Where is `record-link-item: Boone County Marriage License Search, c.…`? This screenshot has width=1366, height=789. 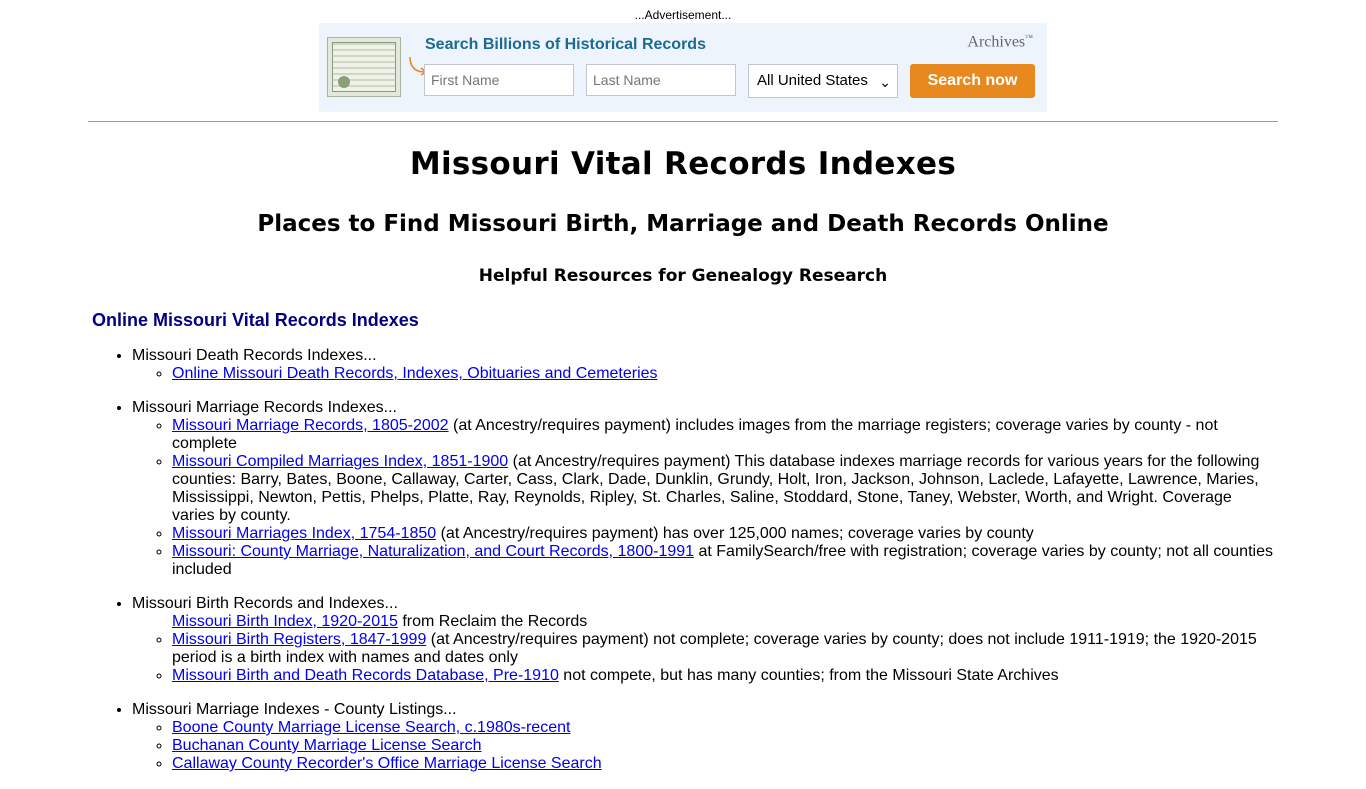
record-link-item: Boone County Marriage License Search, c.… is located at coordinates (725, 728).